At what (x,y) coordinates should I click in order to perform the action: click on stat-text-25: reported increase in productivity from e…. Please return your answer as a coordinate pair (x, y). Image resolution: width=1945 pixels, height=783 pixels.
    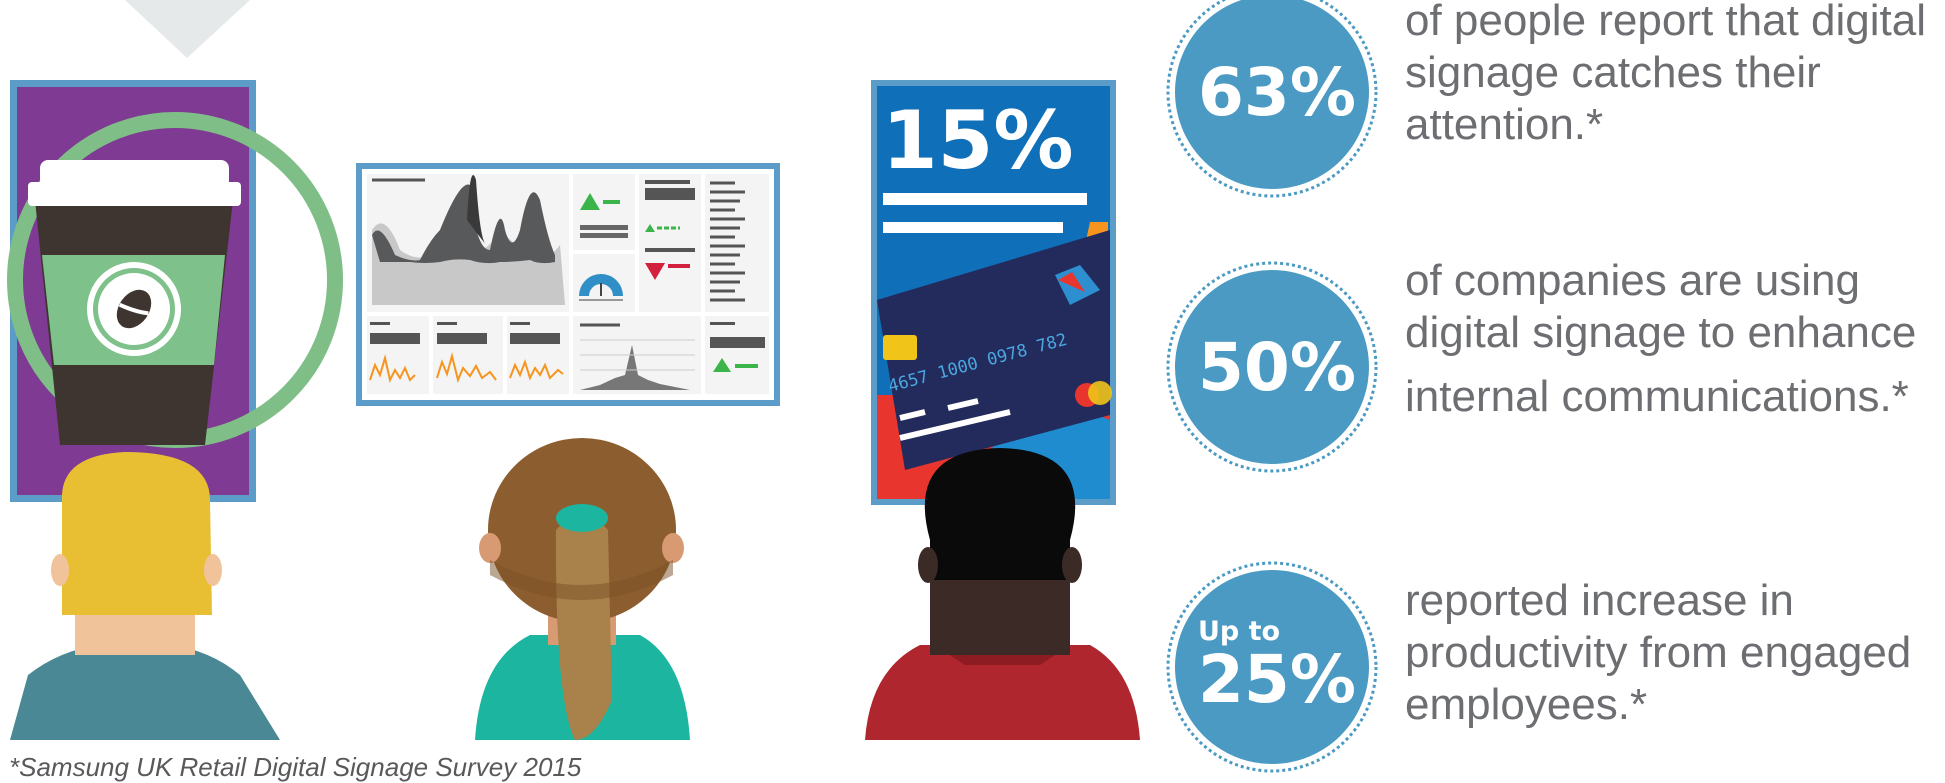
    Looking at the image, I should click on (1658, 653).